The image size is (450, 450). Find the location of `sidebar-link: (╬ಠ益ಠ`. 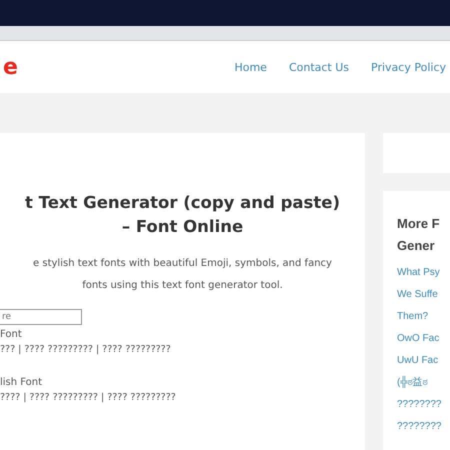

sidebar-link: (╬ಠ益ಠ is located at coordinates (423, 383).